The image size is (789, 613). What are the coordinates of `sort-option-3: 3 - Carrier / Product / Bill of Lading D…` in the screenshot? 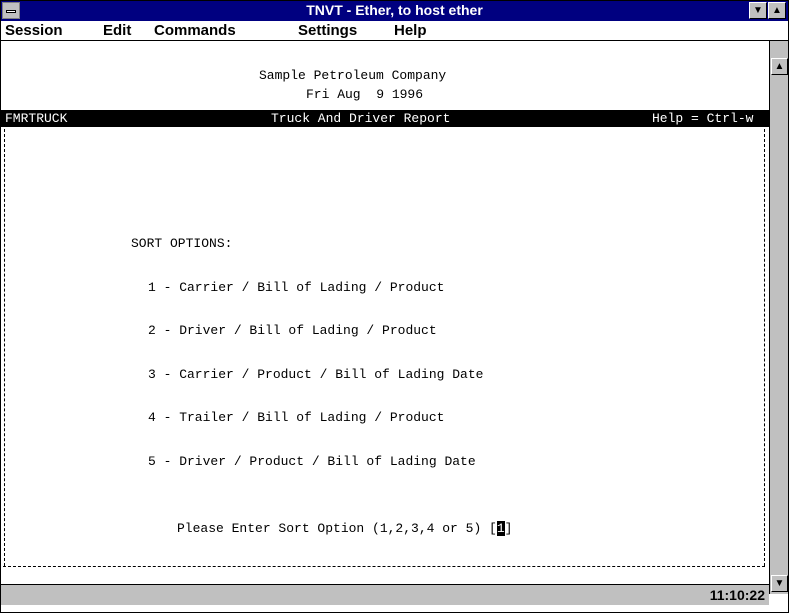 It's located at (316, 374).